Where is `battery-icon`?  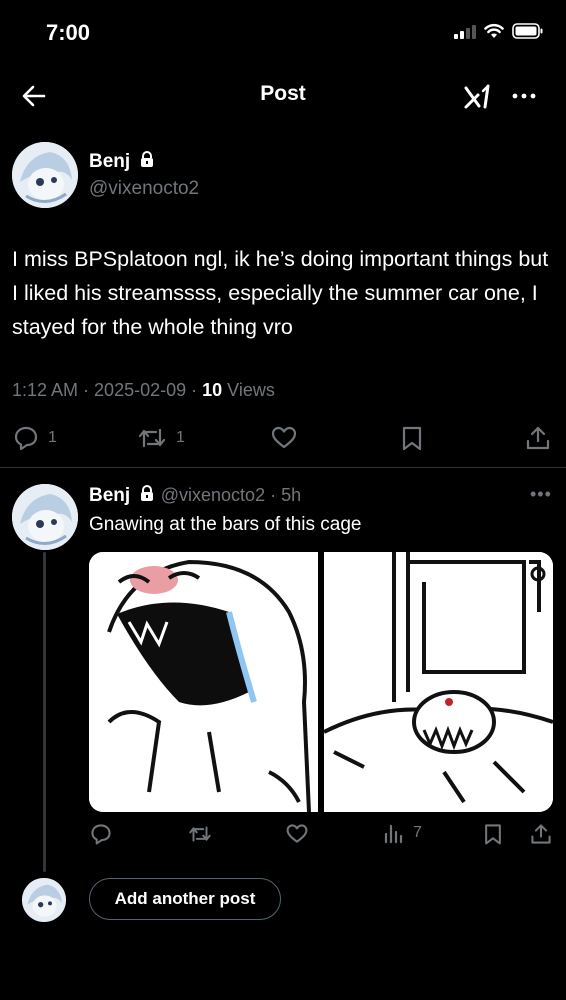
battery-icon is located at coordinates (527, 31).